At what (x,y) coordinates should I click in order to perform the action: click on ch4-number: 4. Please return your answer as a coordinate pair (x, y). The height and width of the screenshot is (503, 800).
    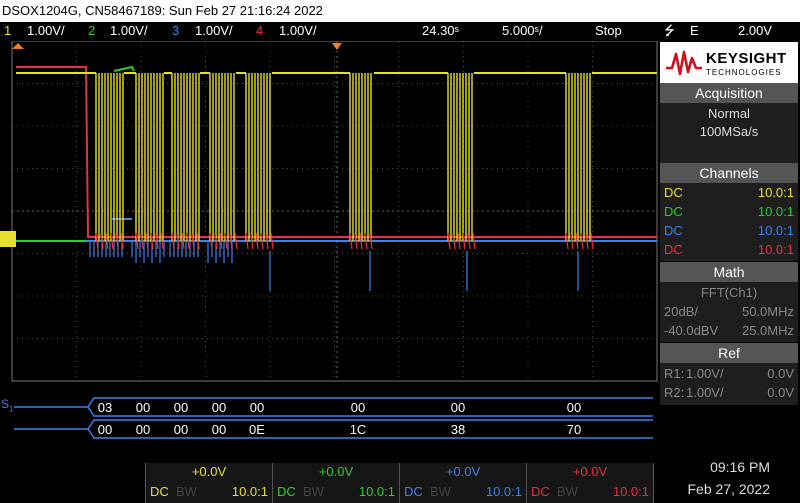
    Looking at the image, I should click on (259, 31).